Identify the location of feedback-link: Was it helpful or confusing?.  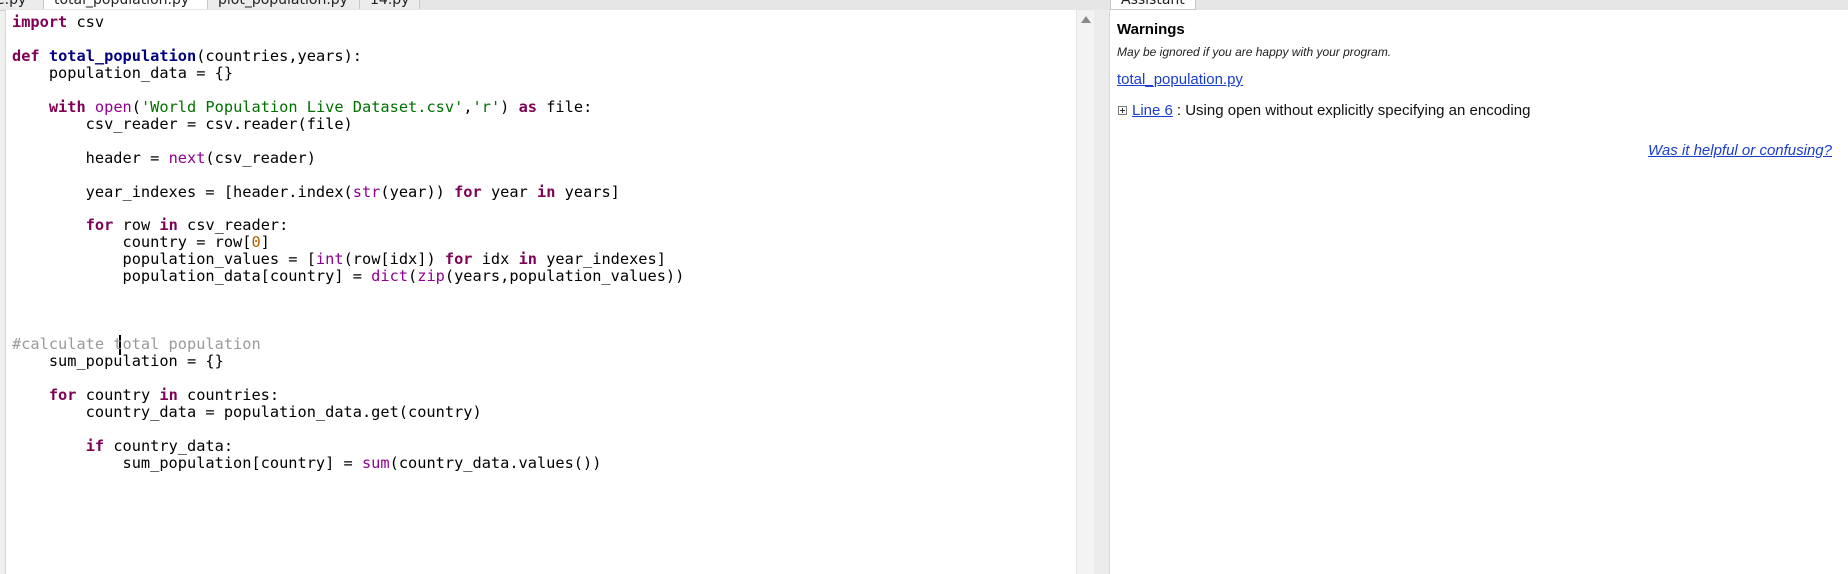
(1740, 150).